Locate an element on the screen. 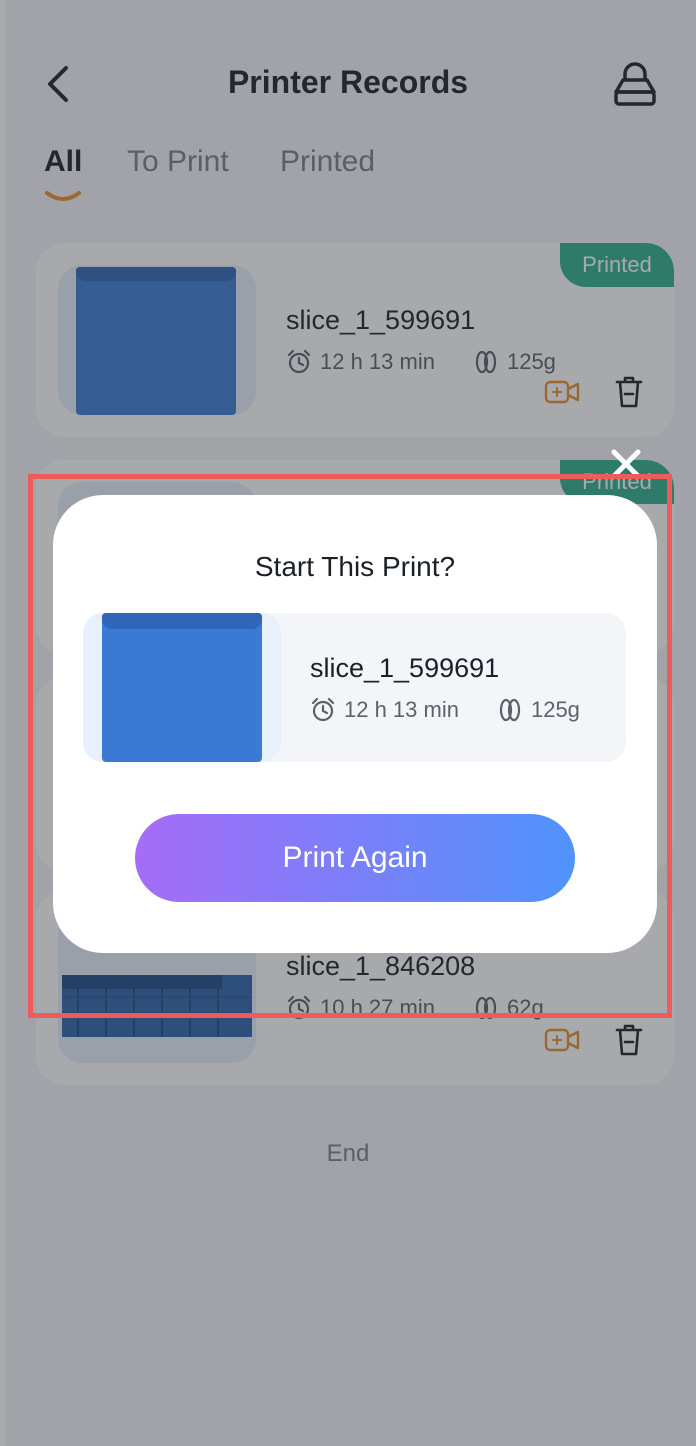 Image resolution: width=696 pixels, height=1446 pixels. print-time: 12 h 13 min is located at coordinates (401, 709).